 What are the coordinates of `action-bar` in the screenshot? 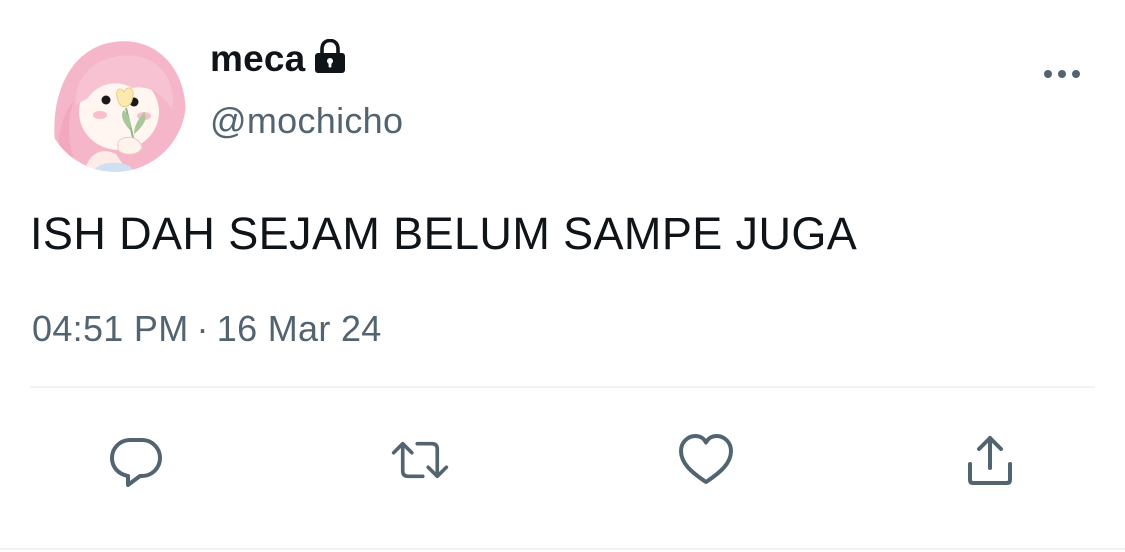 It's located at (562, 460).